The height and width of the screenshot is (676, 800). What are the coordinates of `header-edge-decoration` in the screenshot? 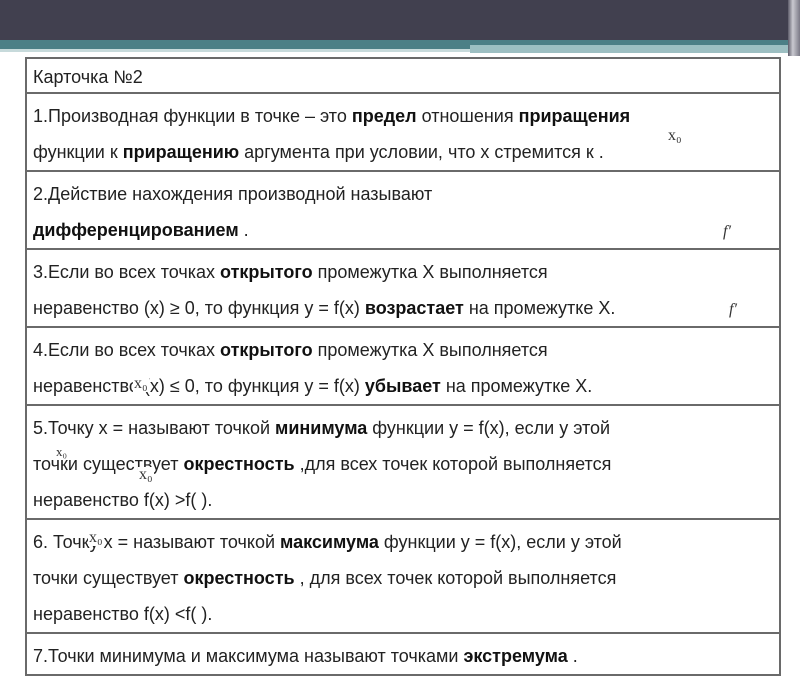 It's located at (794, 28).